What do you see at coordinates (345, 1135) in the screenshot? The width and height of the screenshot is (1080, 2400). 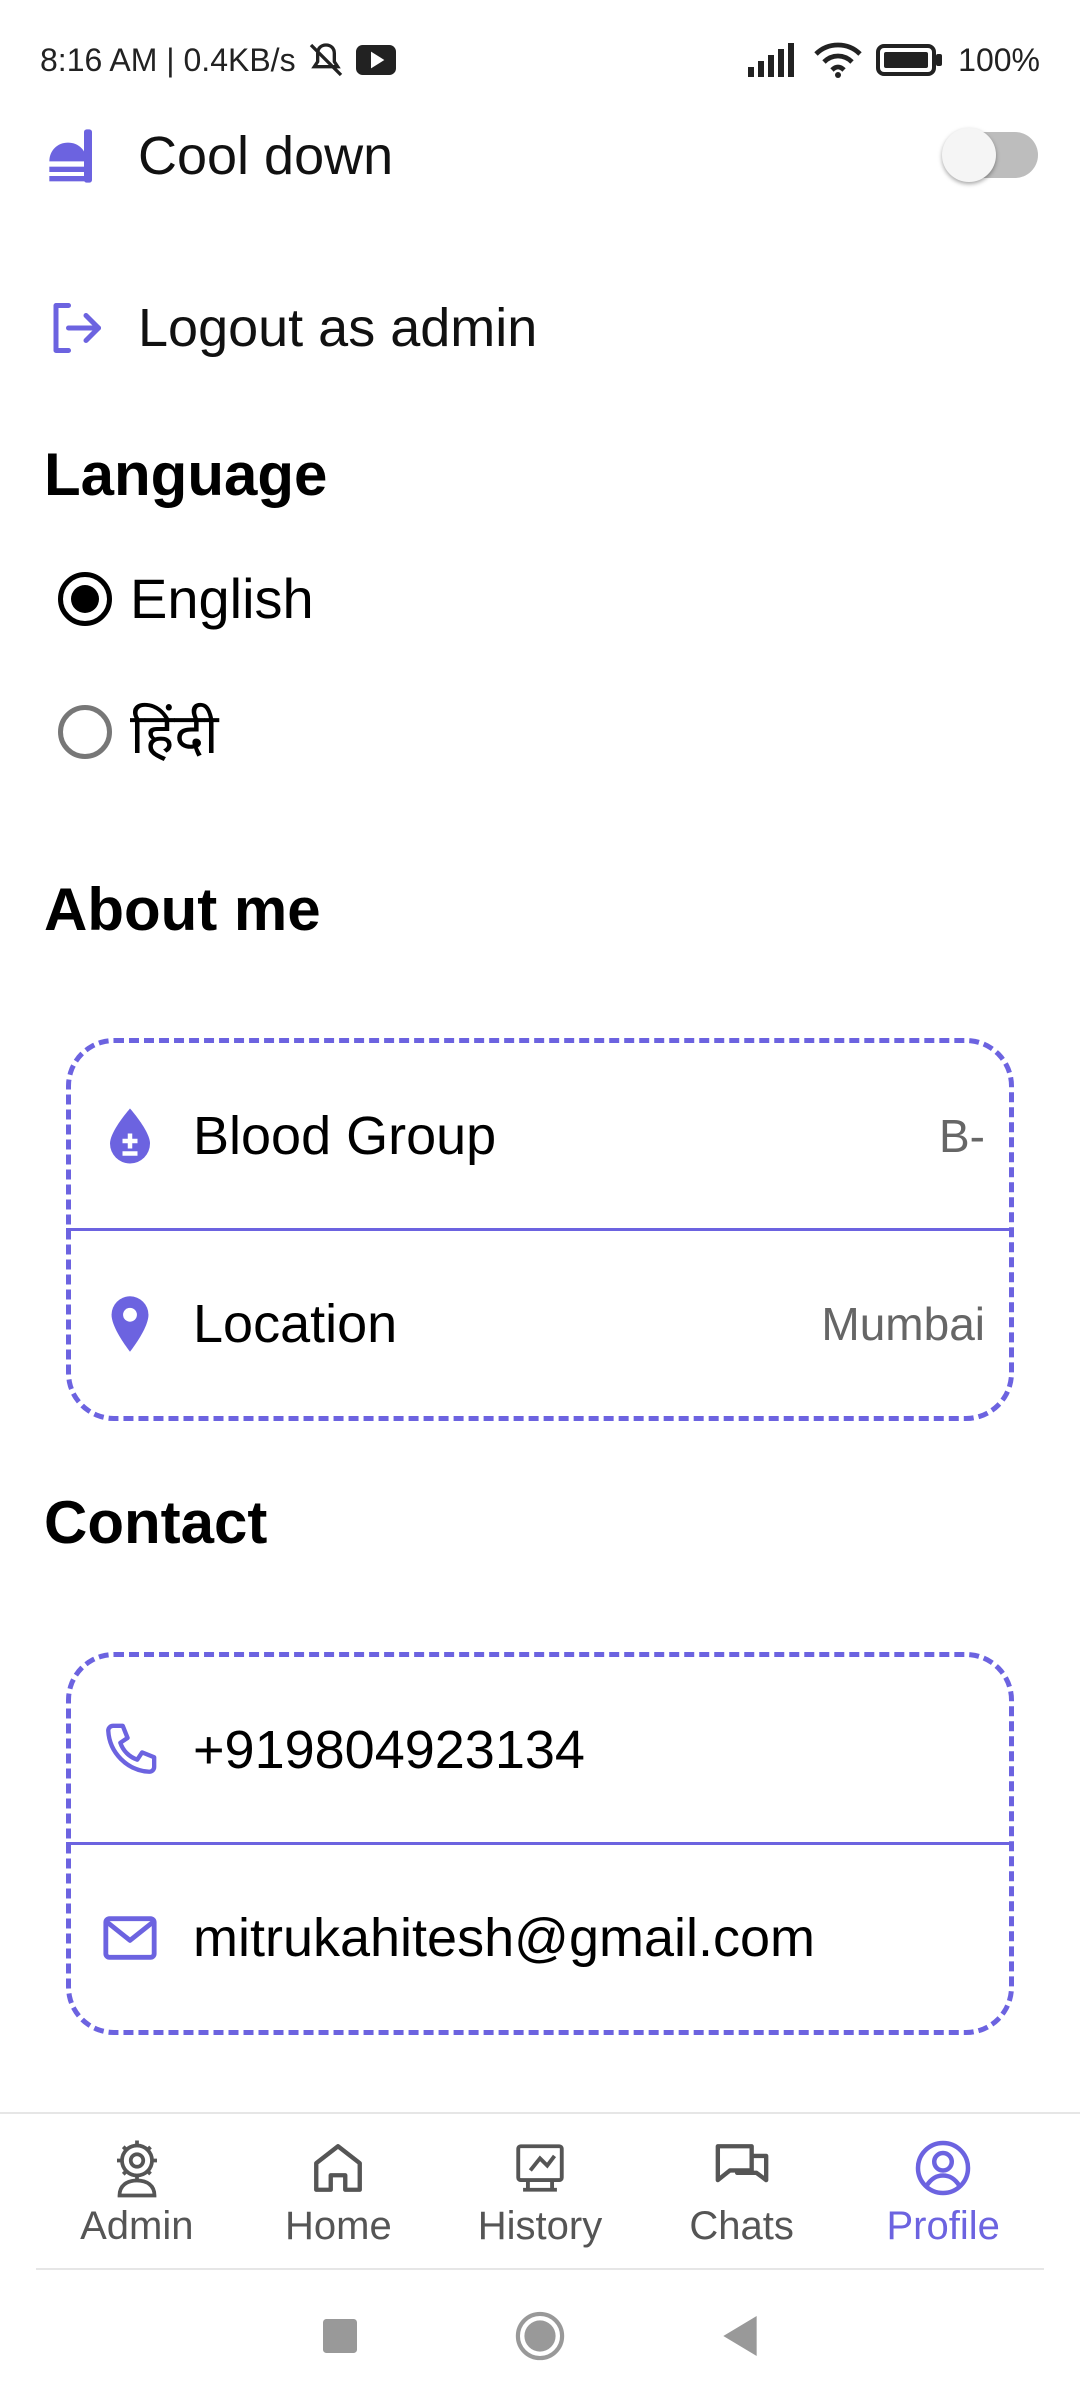 I see `blood-group-label: Blood Group` at bounding box center [345, 1135].